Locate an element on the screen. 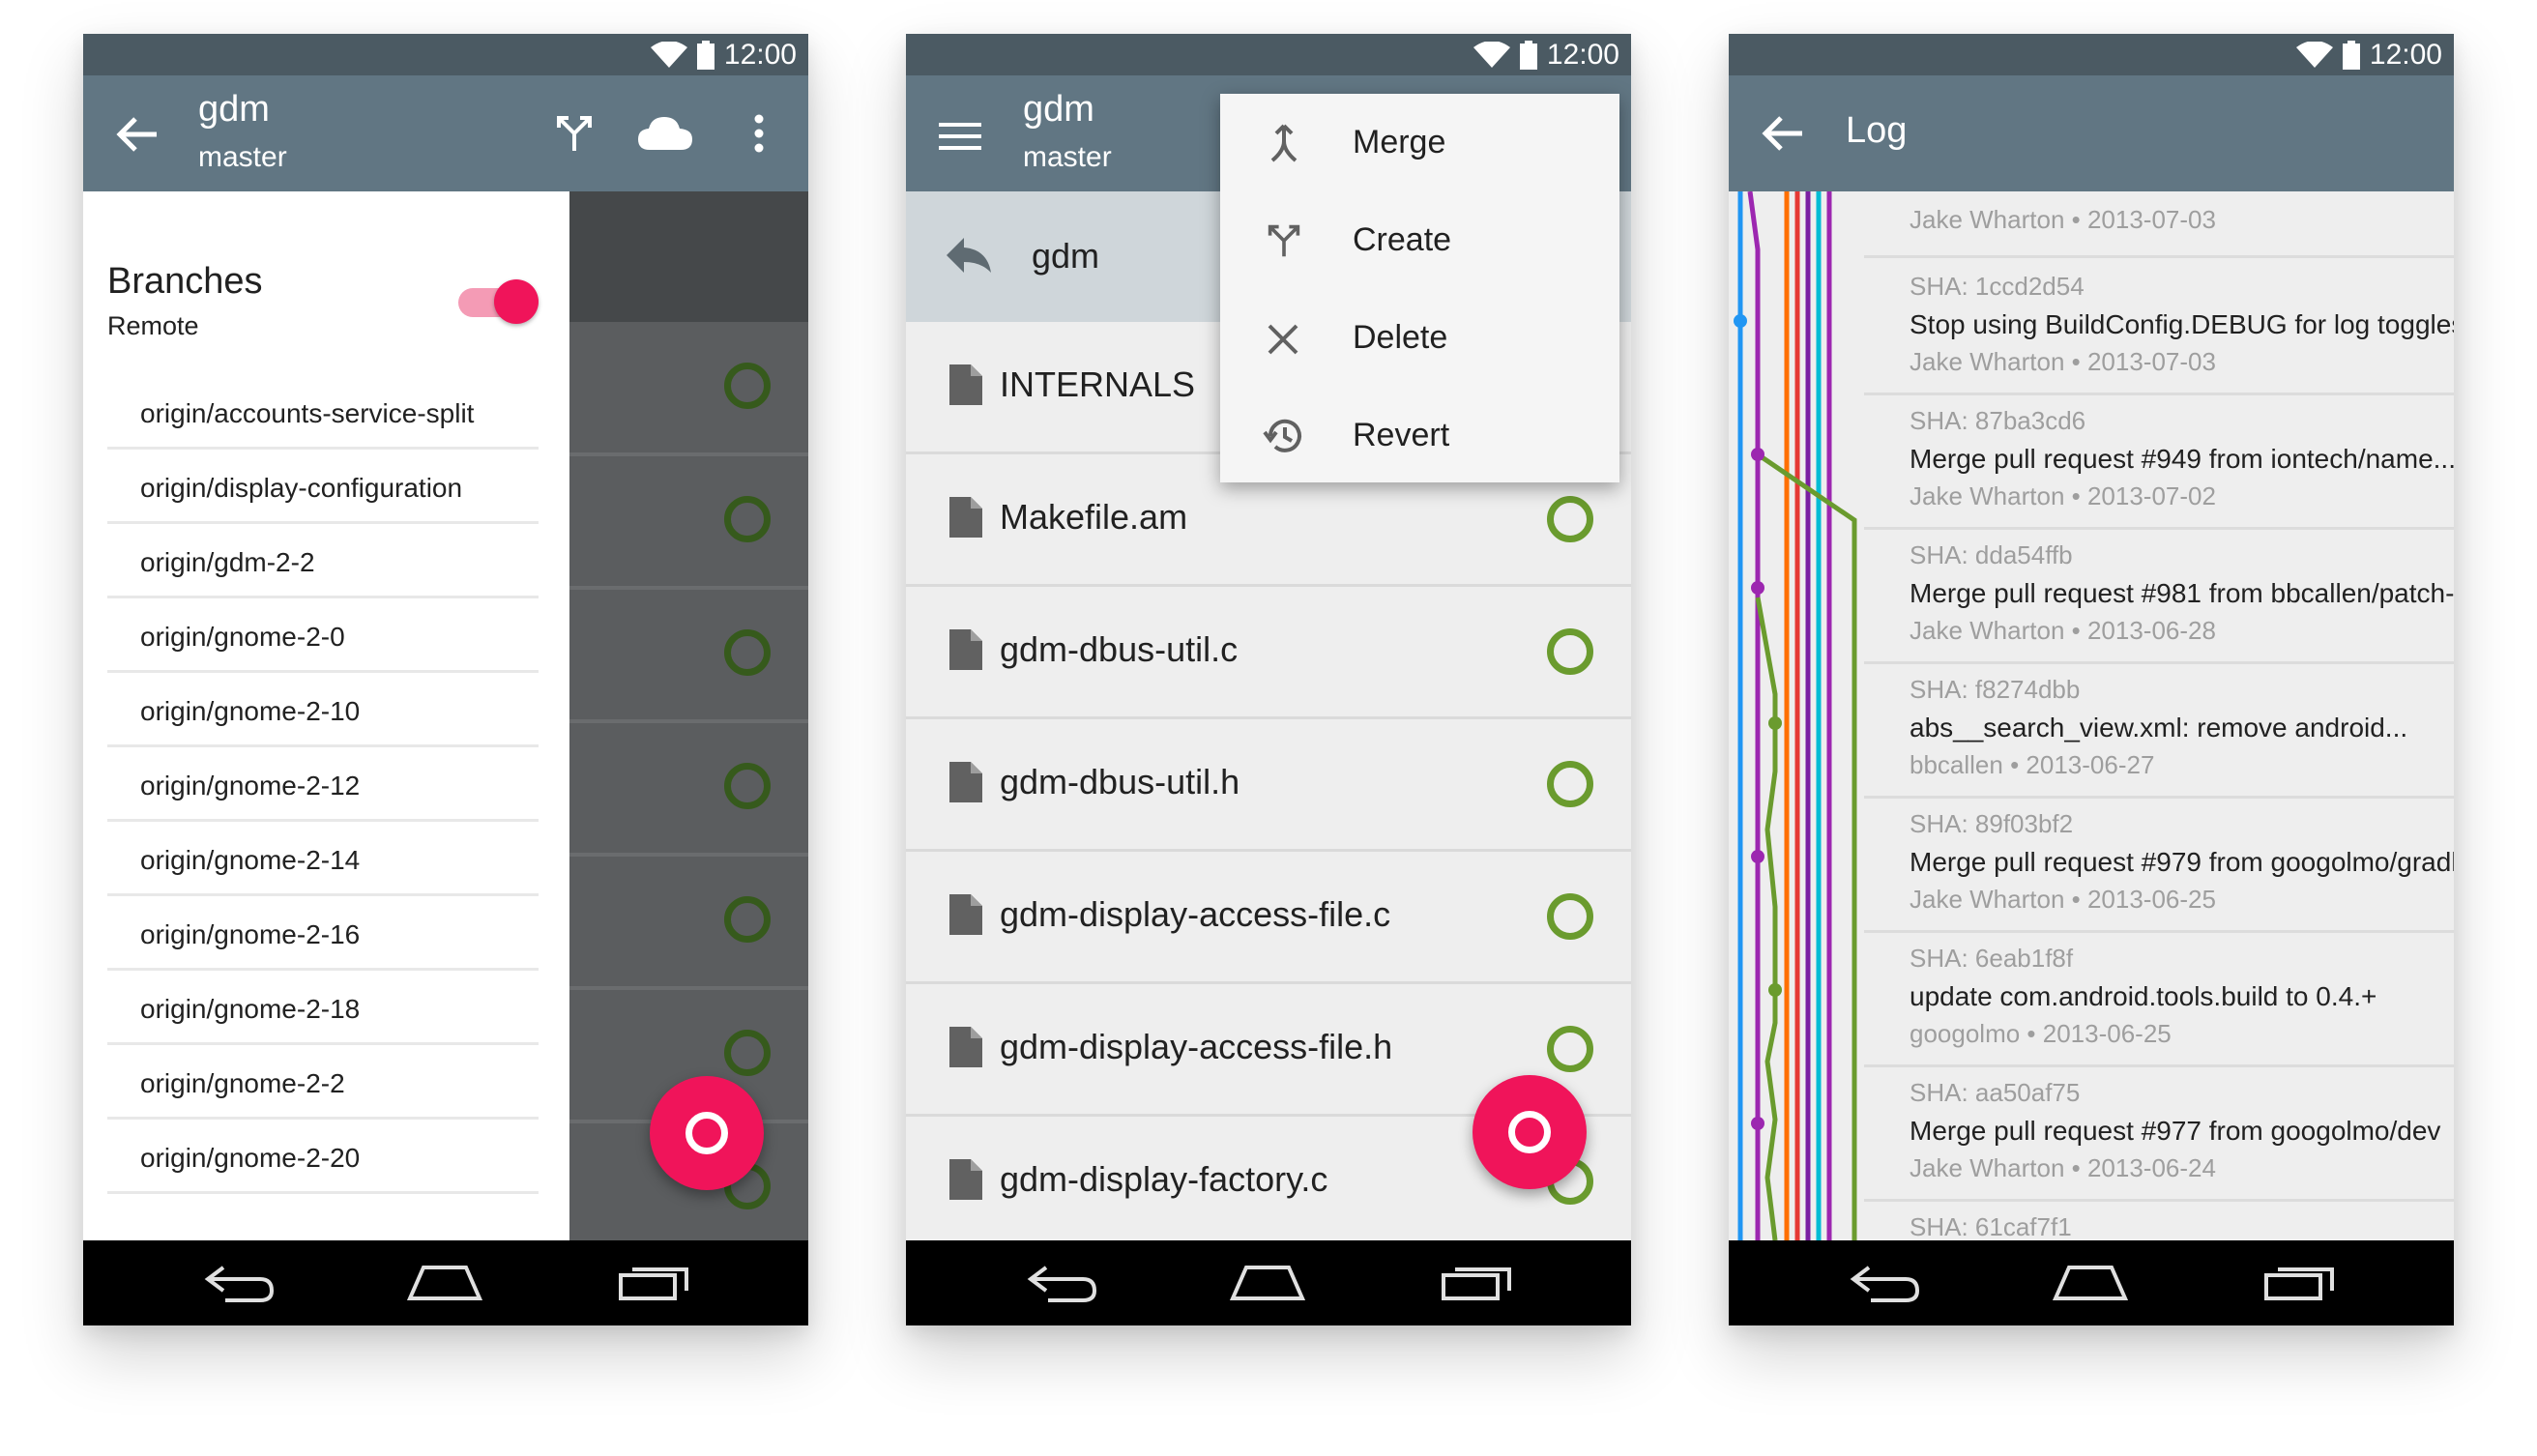  ring-icon is located at coordinates (1529, 1132).